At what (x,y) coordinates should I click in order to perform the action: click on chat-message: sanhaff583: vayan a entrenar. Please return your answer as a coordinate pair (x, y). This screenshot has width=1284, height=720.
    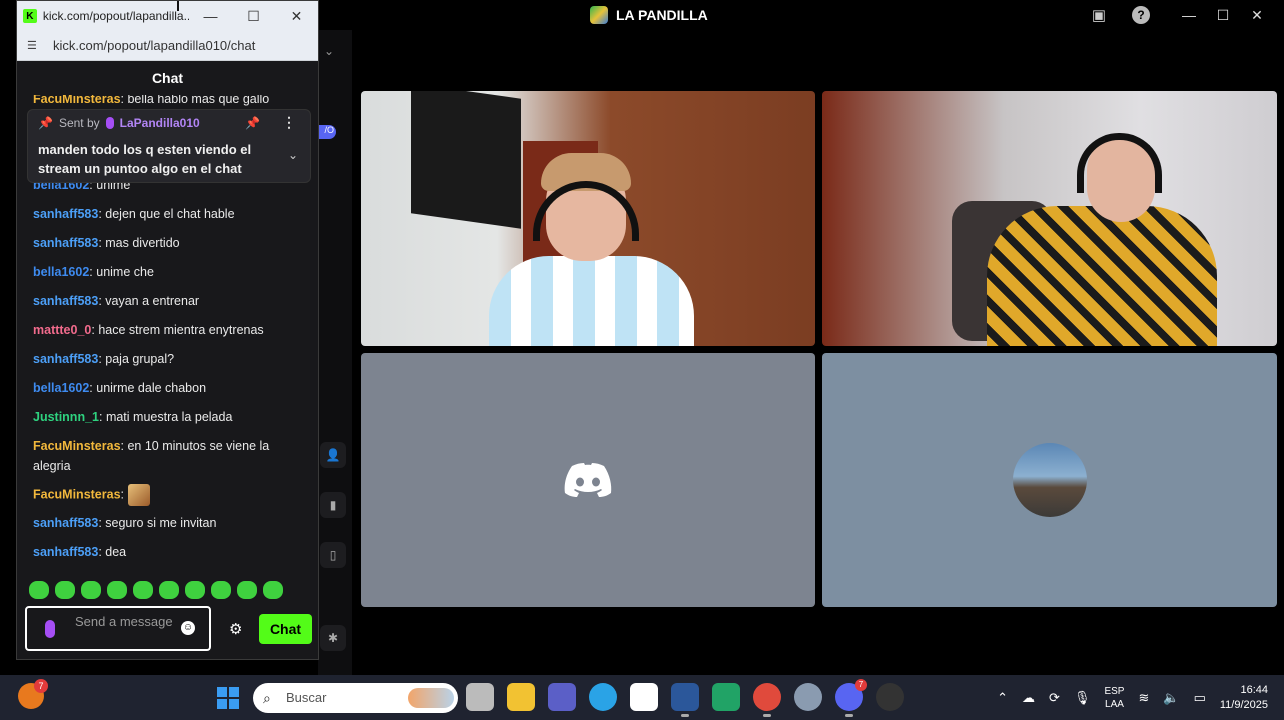
    Looking at the image, I should click on (168, 301).